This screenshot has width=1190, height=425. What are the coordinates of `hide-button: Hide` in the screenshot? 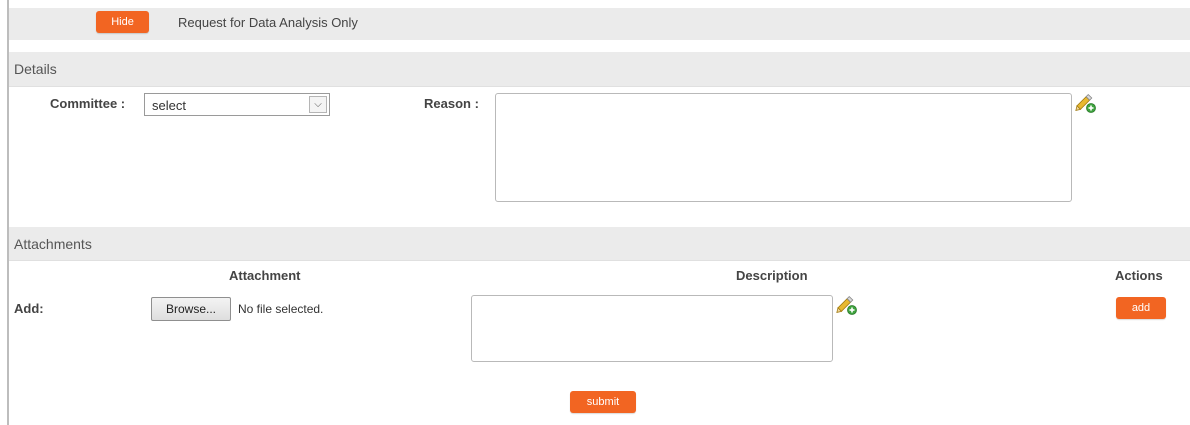 It's located at (122, 22).